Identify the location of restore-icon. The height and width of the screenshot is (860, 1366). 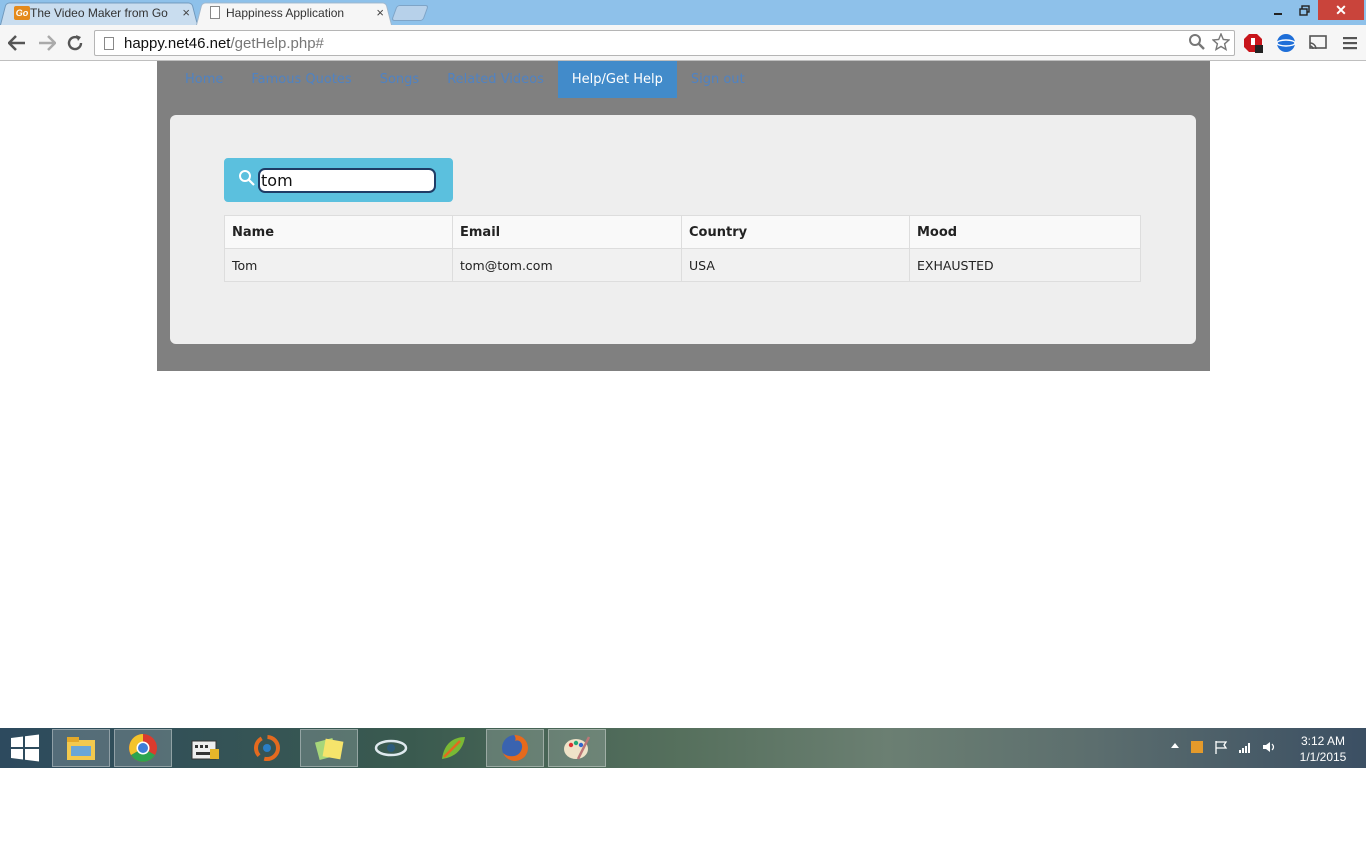
(1304, 10).